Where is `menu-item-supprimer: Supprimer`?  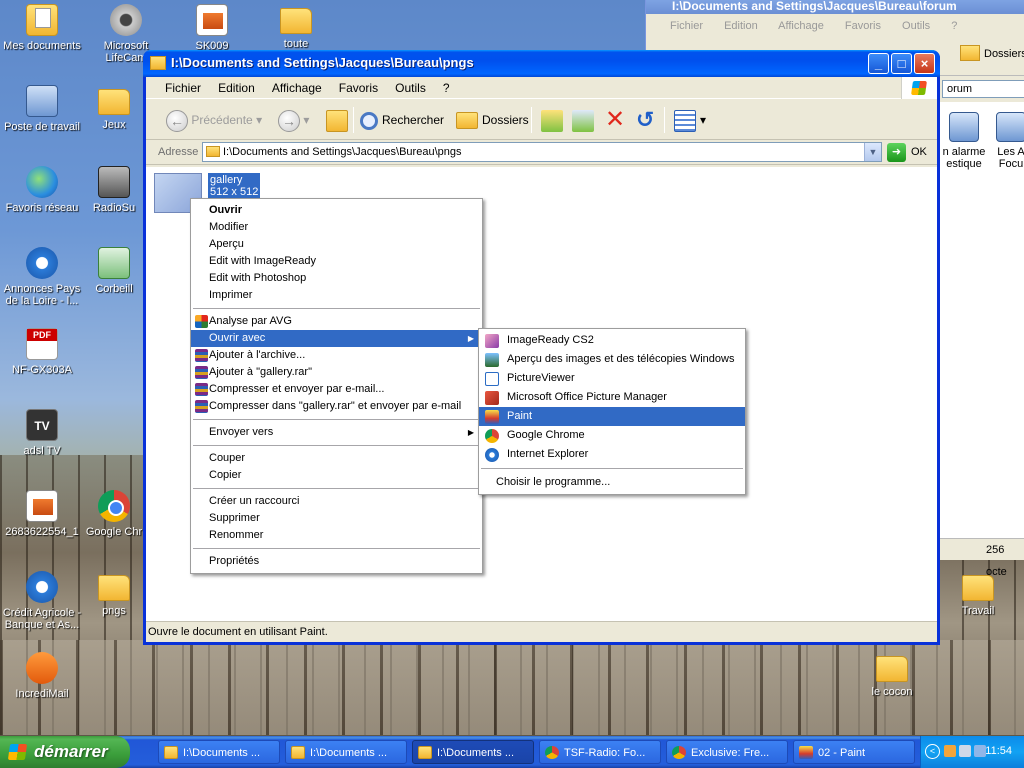
menu-item-supprimer: Supprimer is located at coordinates (336, 518).